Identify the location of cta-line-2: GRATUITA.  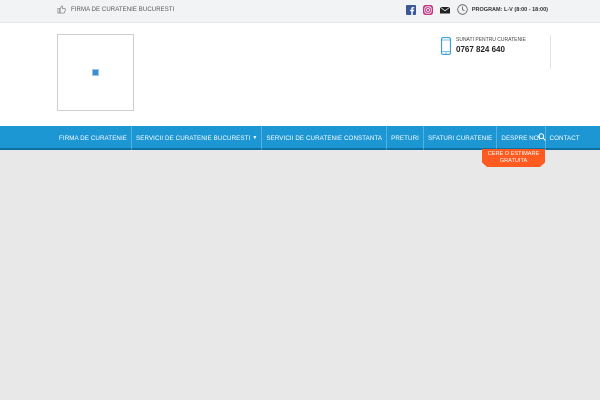
(513, 160).